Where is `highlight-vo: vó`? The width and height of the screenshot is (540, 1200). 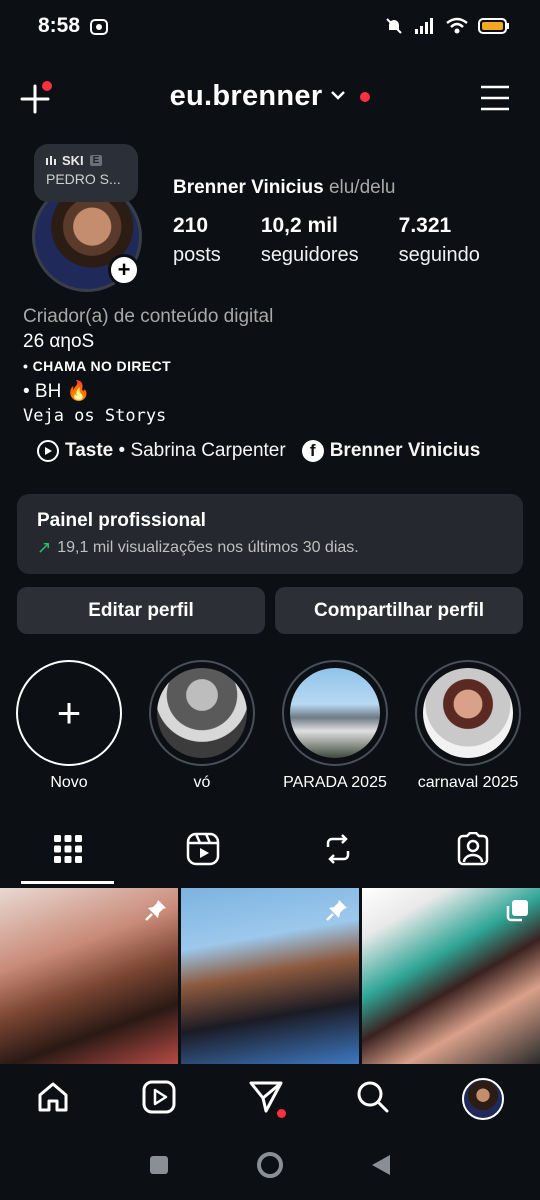
highlight-vo: vó is located at coordinates (202, 726).